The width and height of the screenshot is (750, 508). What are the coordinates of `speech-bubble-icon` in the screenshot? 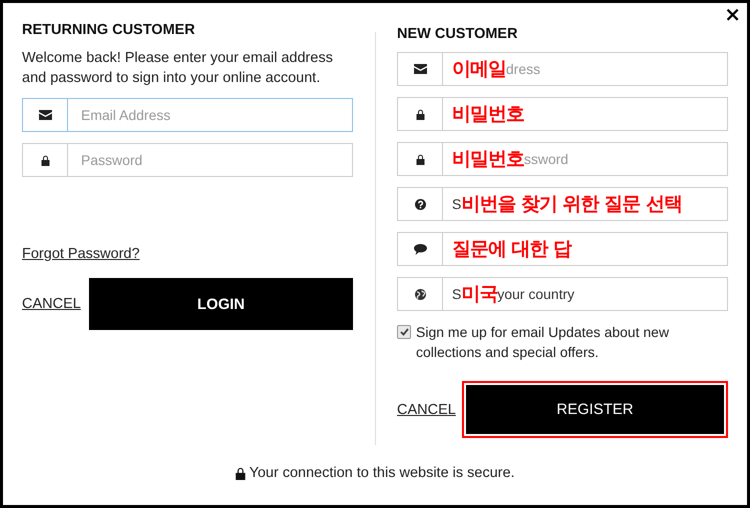 It's located at (420, 249).